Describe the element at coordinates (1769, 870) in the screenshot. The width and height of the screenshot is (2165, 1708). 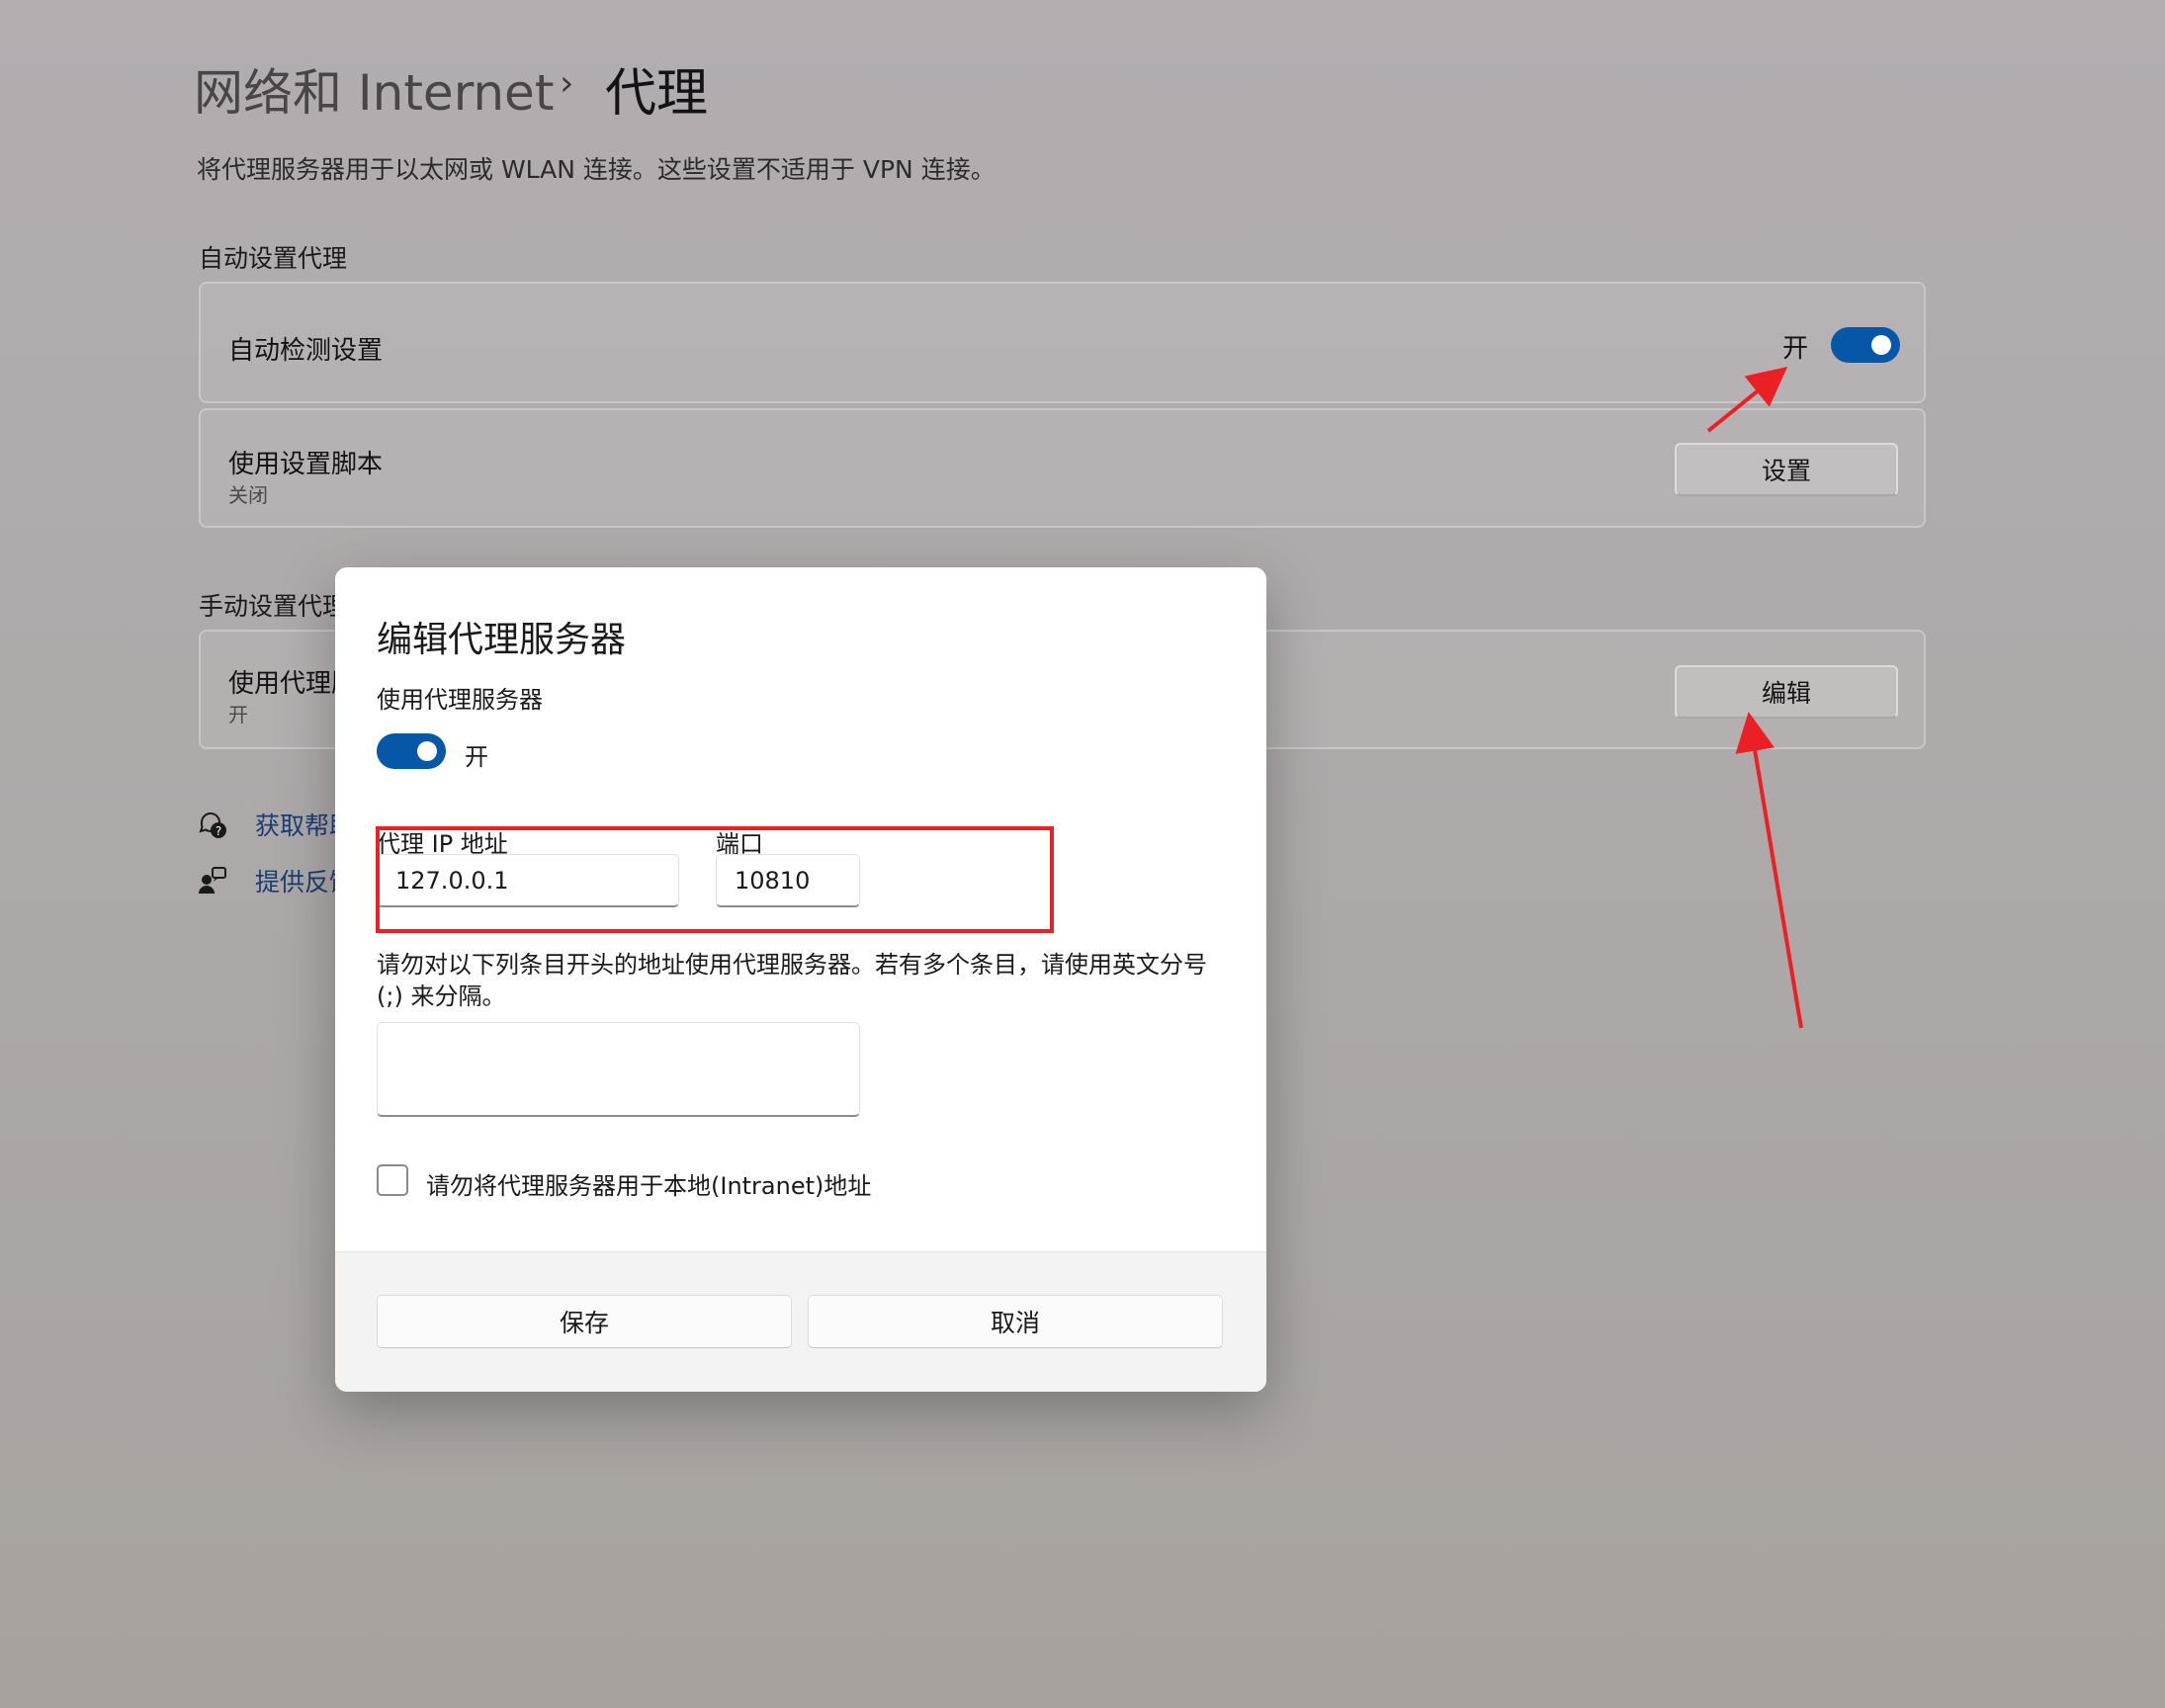
I see `arrow-to-edit-button` at that location.